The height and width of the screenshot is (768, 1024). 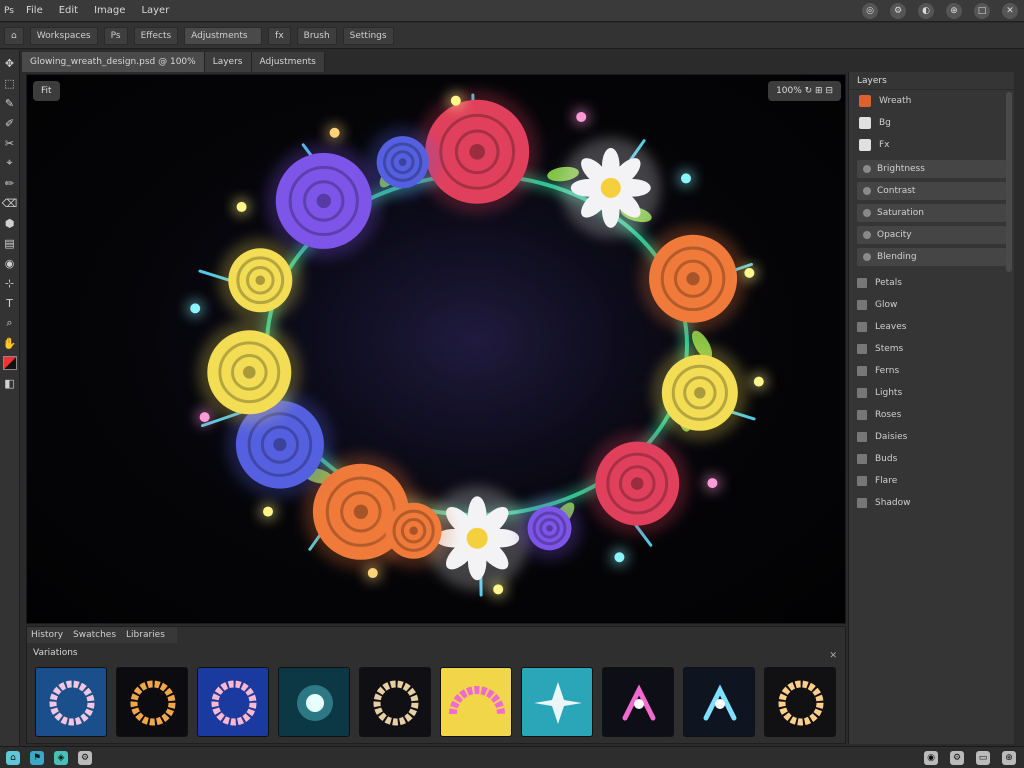 I want to click on add-icon: ⊕, so click(x=1009, y=758).